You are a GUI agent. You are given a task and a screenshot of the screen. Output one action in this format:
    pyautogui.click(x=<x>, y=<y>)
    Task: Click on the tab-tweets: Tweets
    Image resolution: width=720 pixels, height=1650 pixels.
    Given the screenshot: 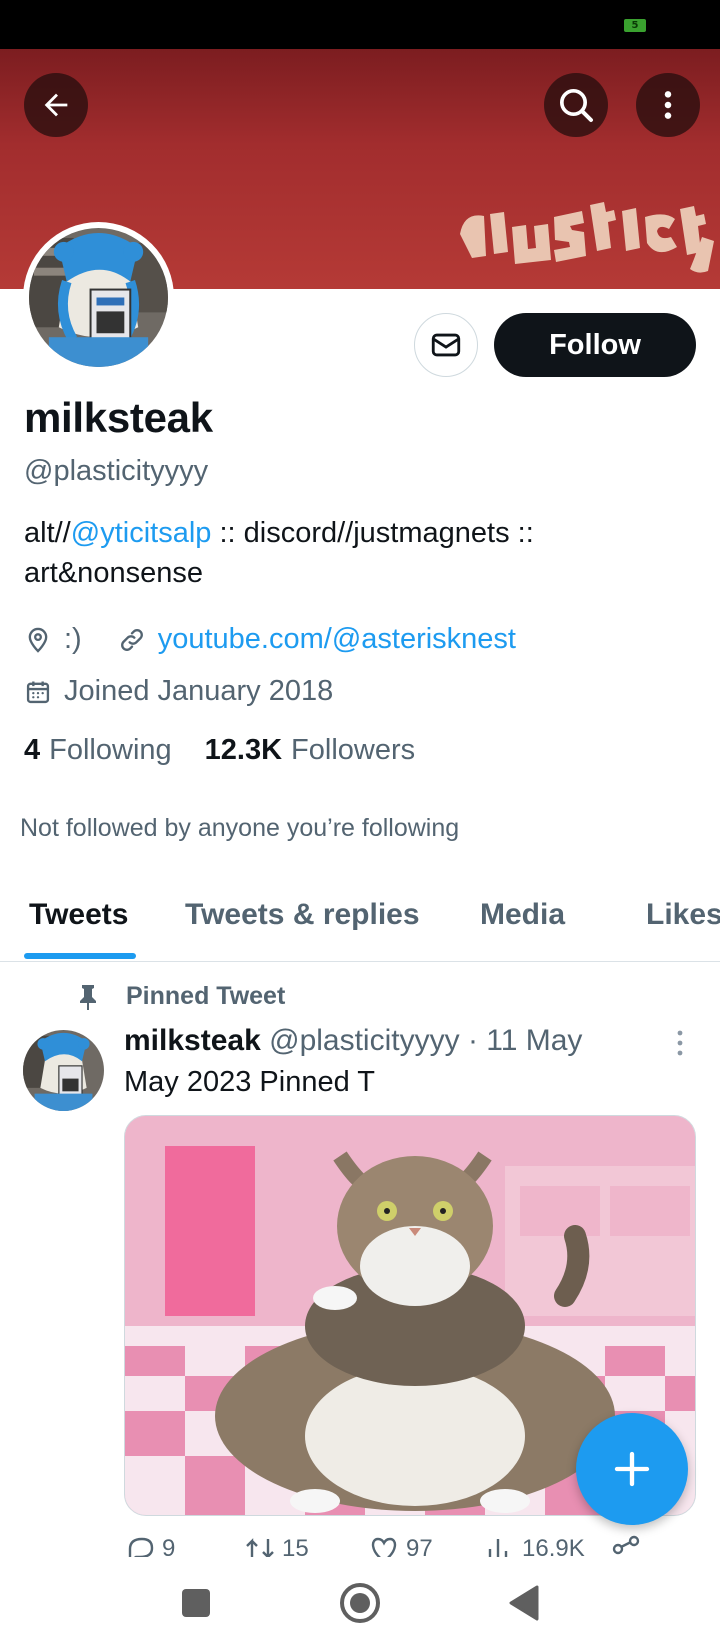 What is the action you would take?
    pyautogui.click(x=78, y=915)
    